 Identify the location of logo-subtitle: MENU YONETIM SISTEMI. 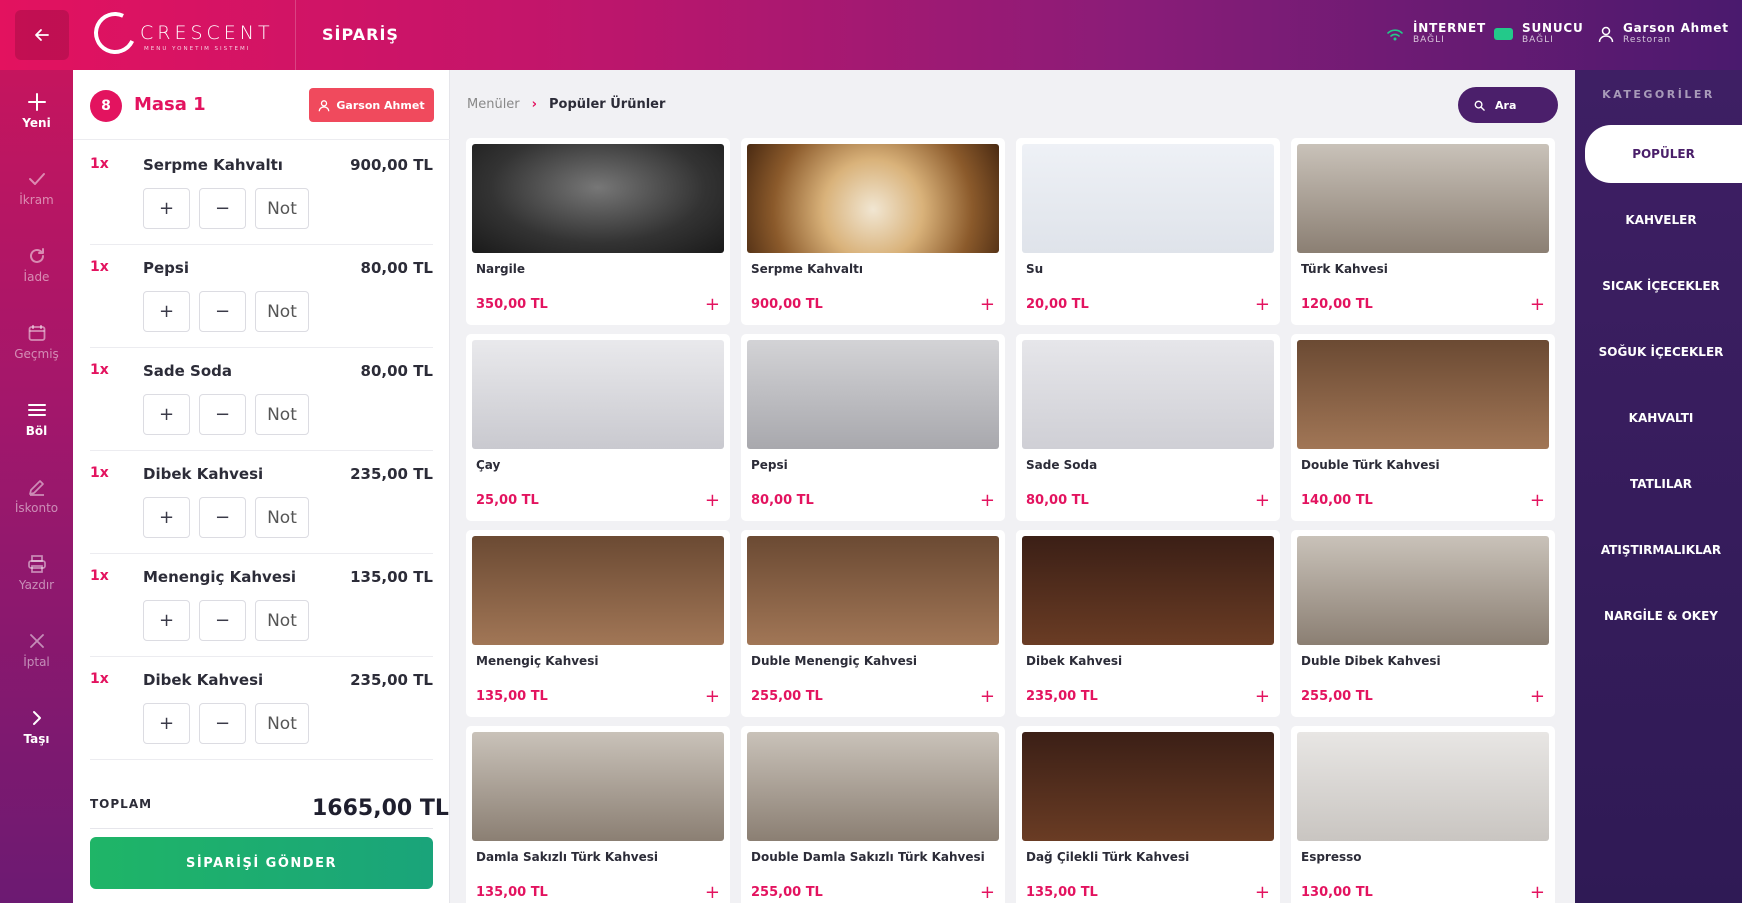
(197, 49).